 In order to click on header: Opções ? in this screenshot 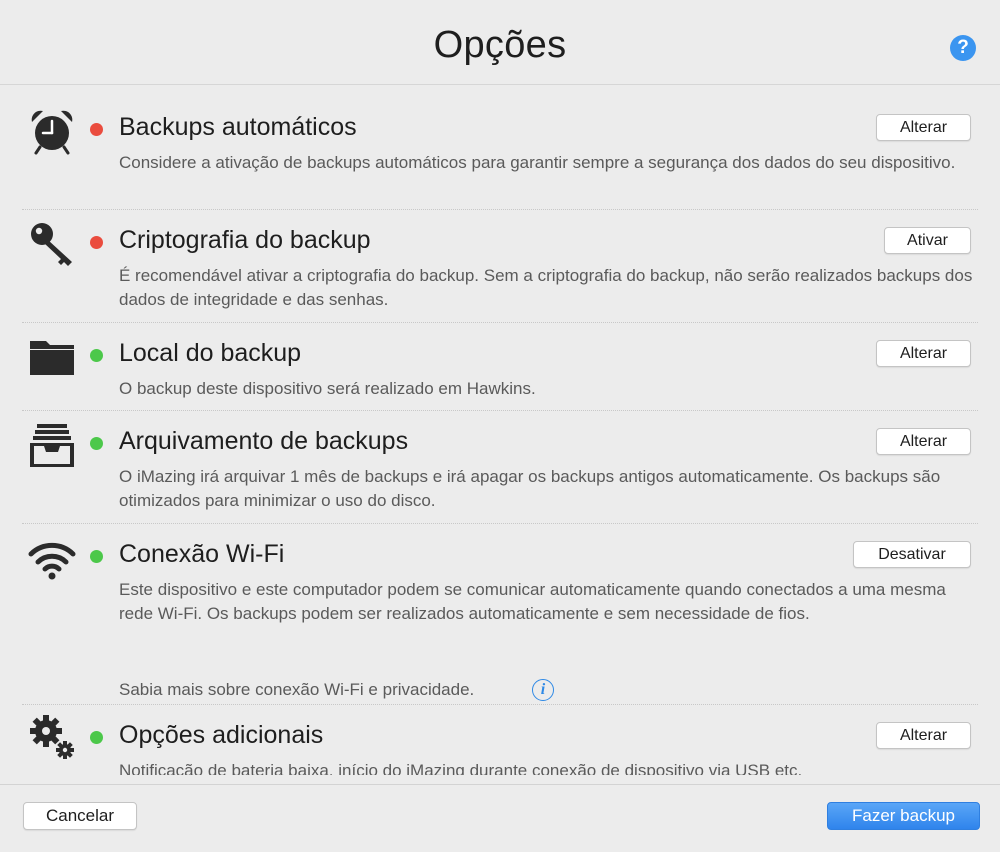, I will do `click(500, 42)`.